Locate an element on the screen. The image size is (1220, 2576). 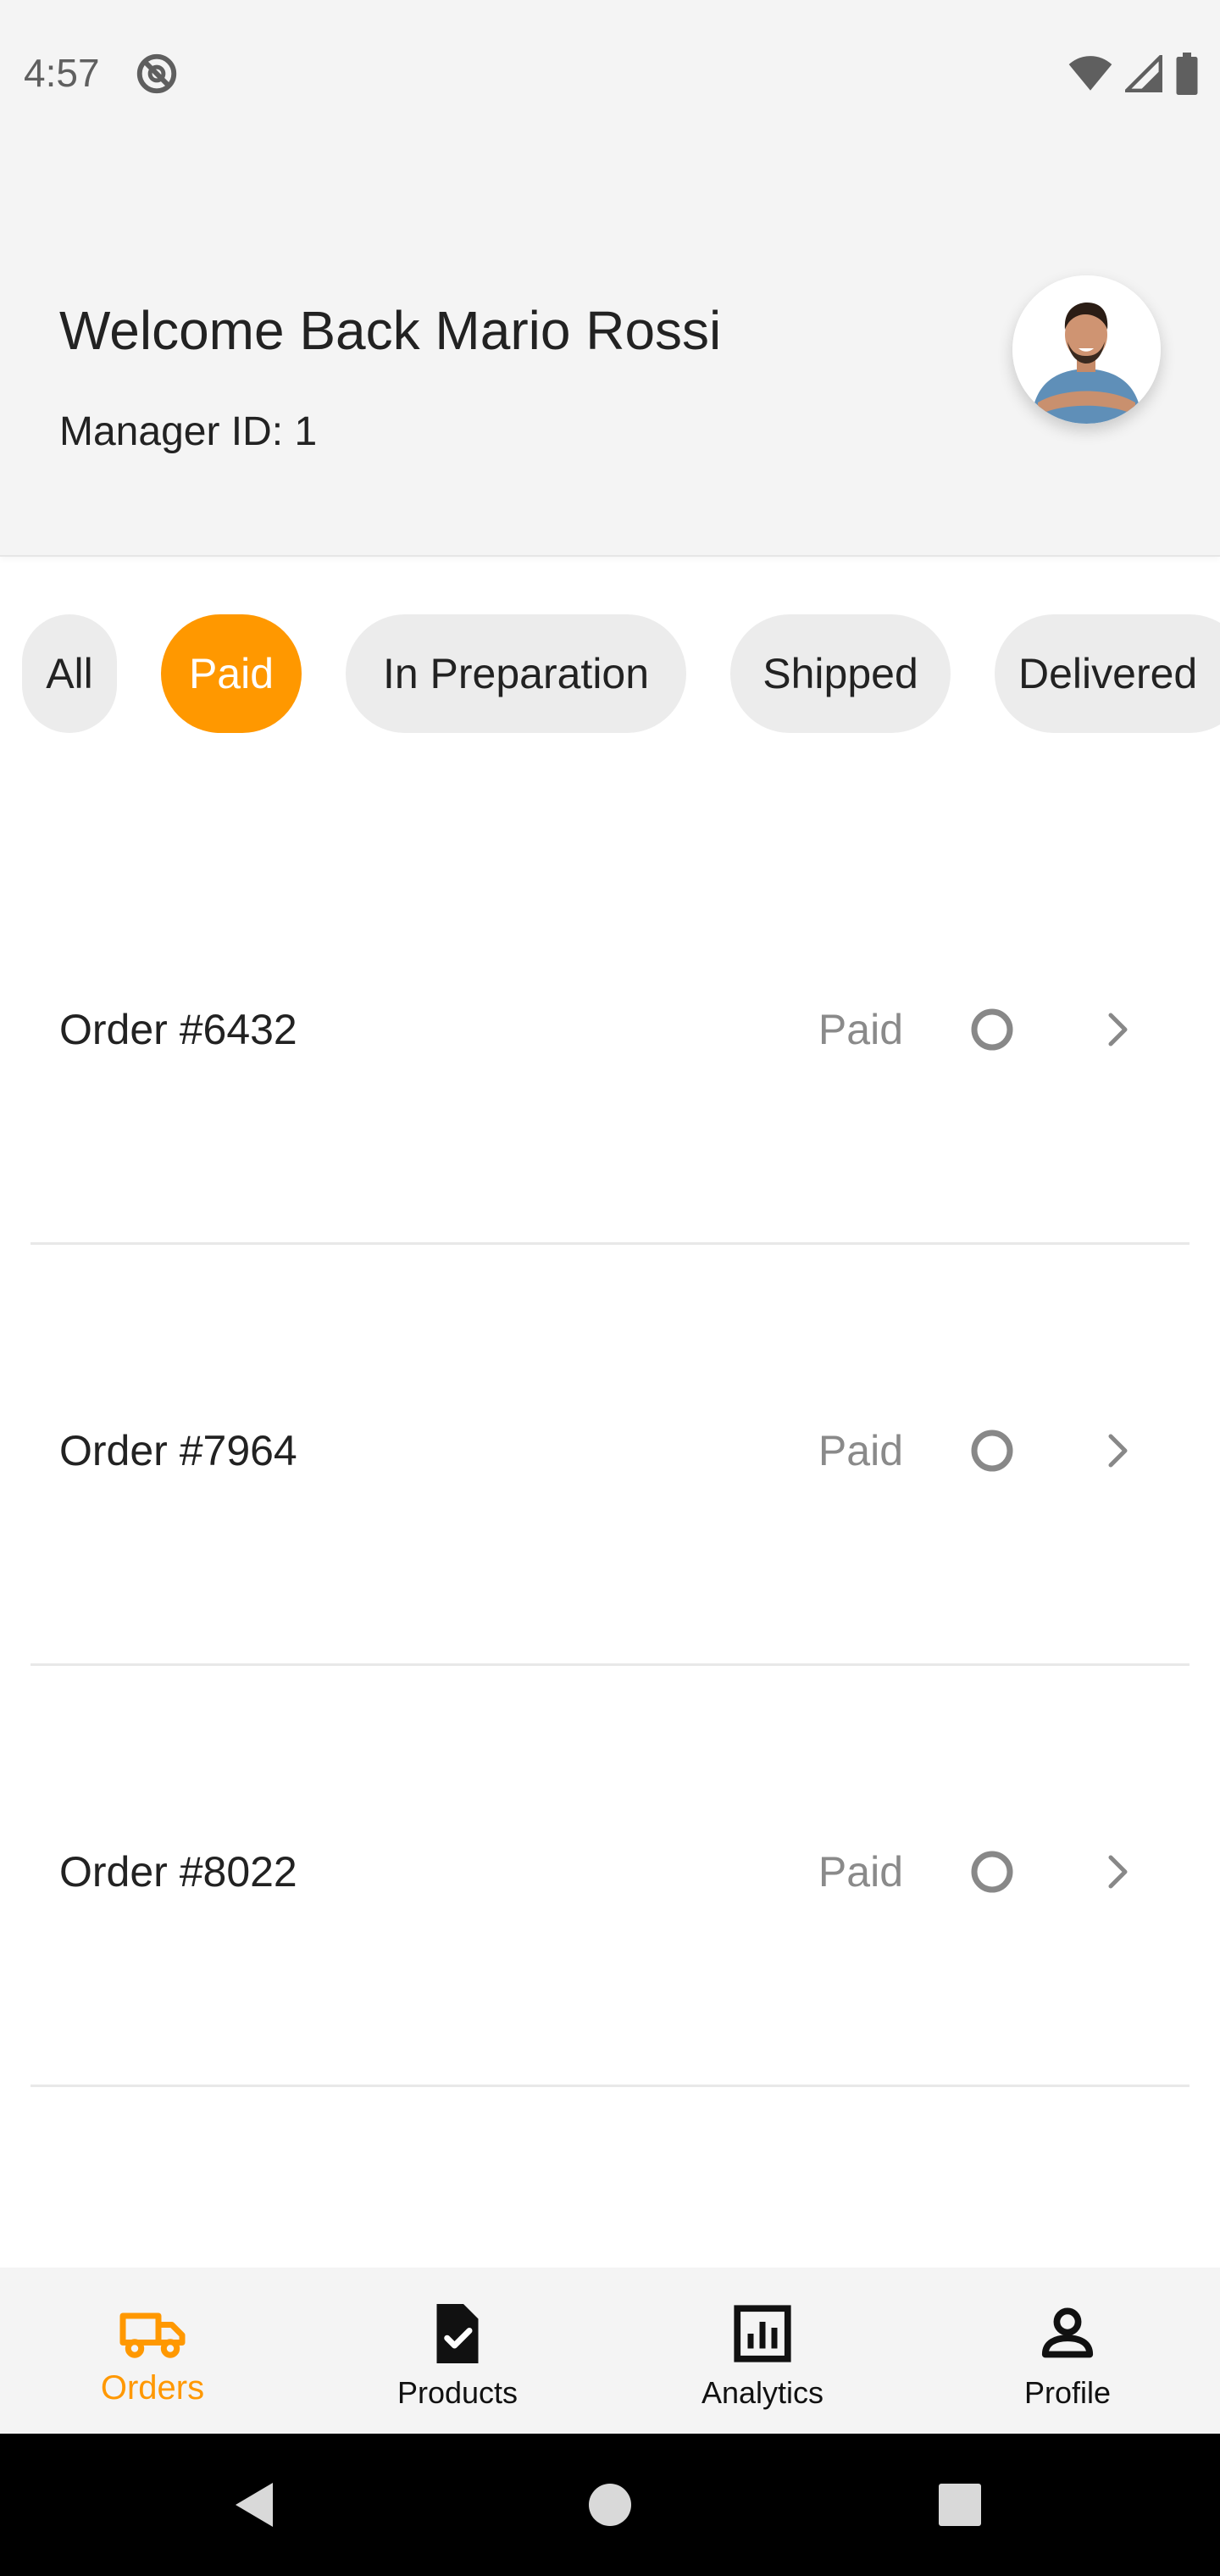
nav-label-orders: Orders is located at coordinates (152, 2388).